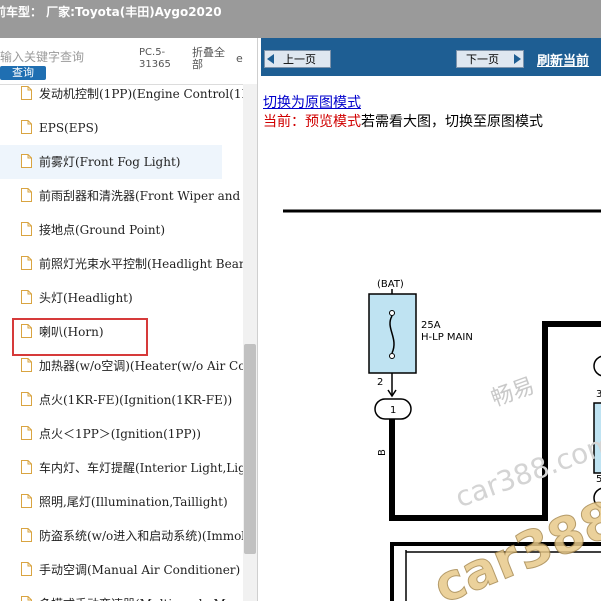  I want to click on tree-item: 发动机控制(1PP)(Engine Control(1PP)), so click(121, 97).